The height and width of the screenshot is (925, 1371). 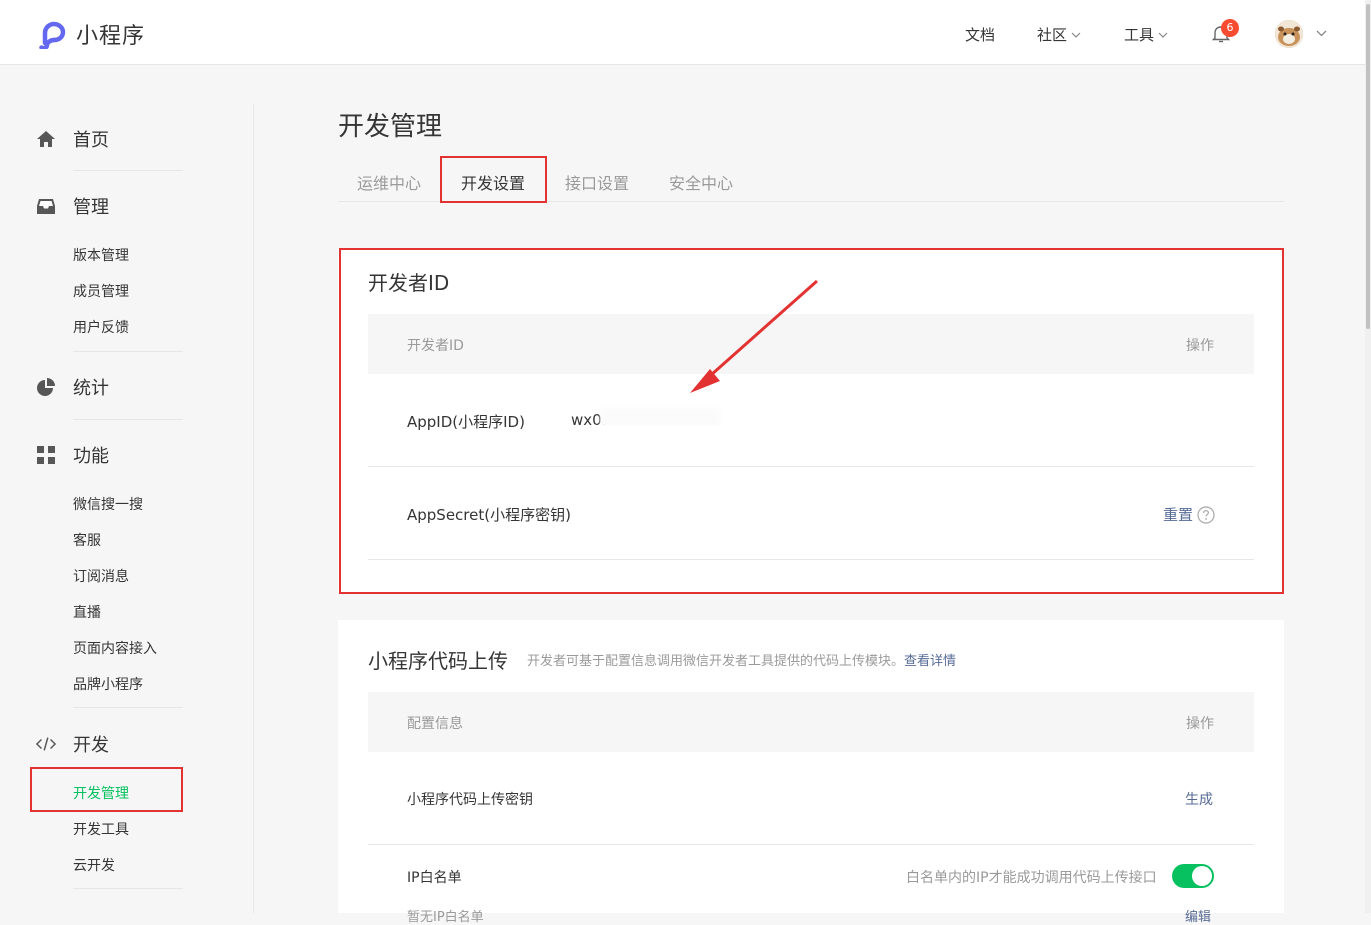 What do you see at coordinates (701, 182) in the screenshot?
I see `tab-security-center: 安全中心` at bounding box center [701, 182].